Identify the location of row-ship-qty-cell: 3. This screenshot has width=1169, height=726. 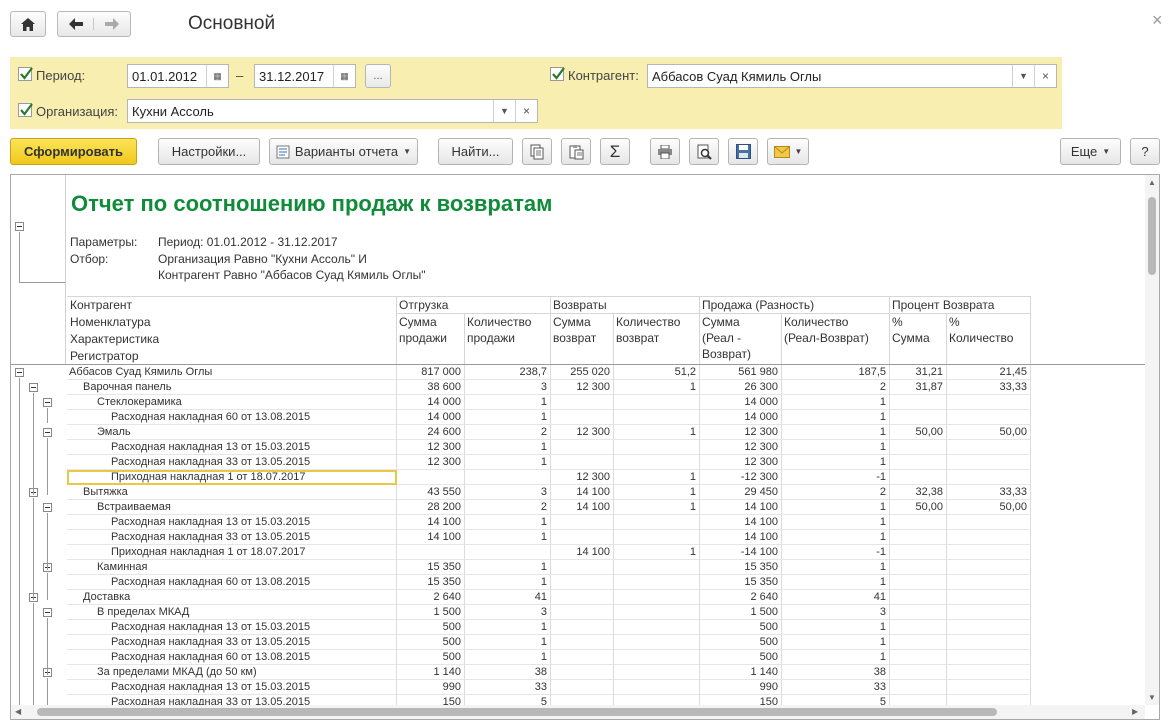
(508, 612).